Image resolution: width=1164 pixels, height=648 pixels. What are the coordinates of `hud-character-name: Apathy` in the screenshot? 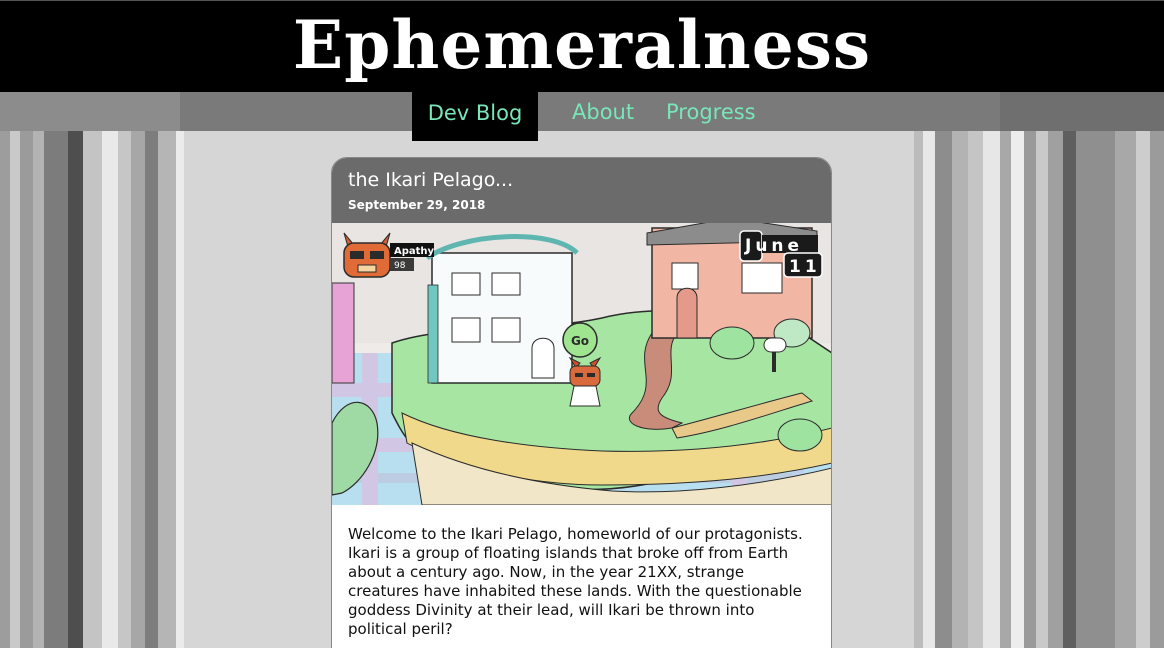 It's located at (414, 251).